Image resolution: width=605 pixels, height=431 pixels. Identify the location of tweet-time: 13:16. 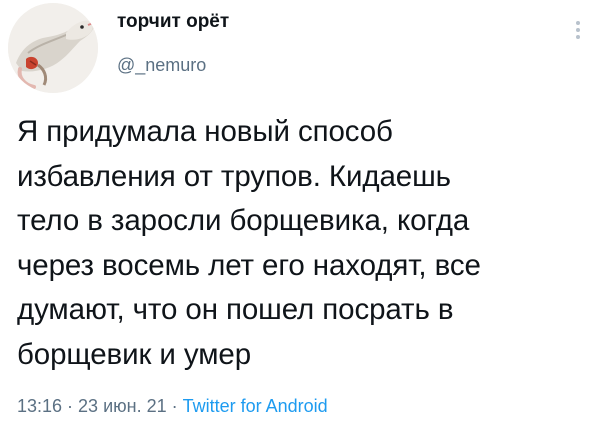
(39, 406).